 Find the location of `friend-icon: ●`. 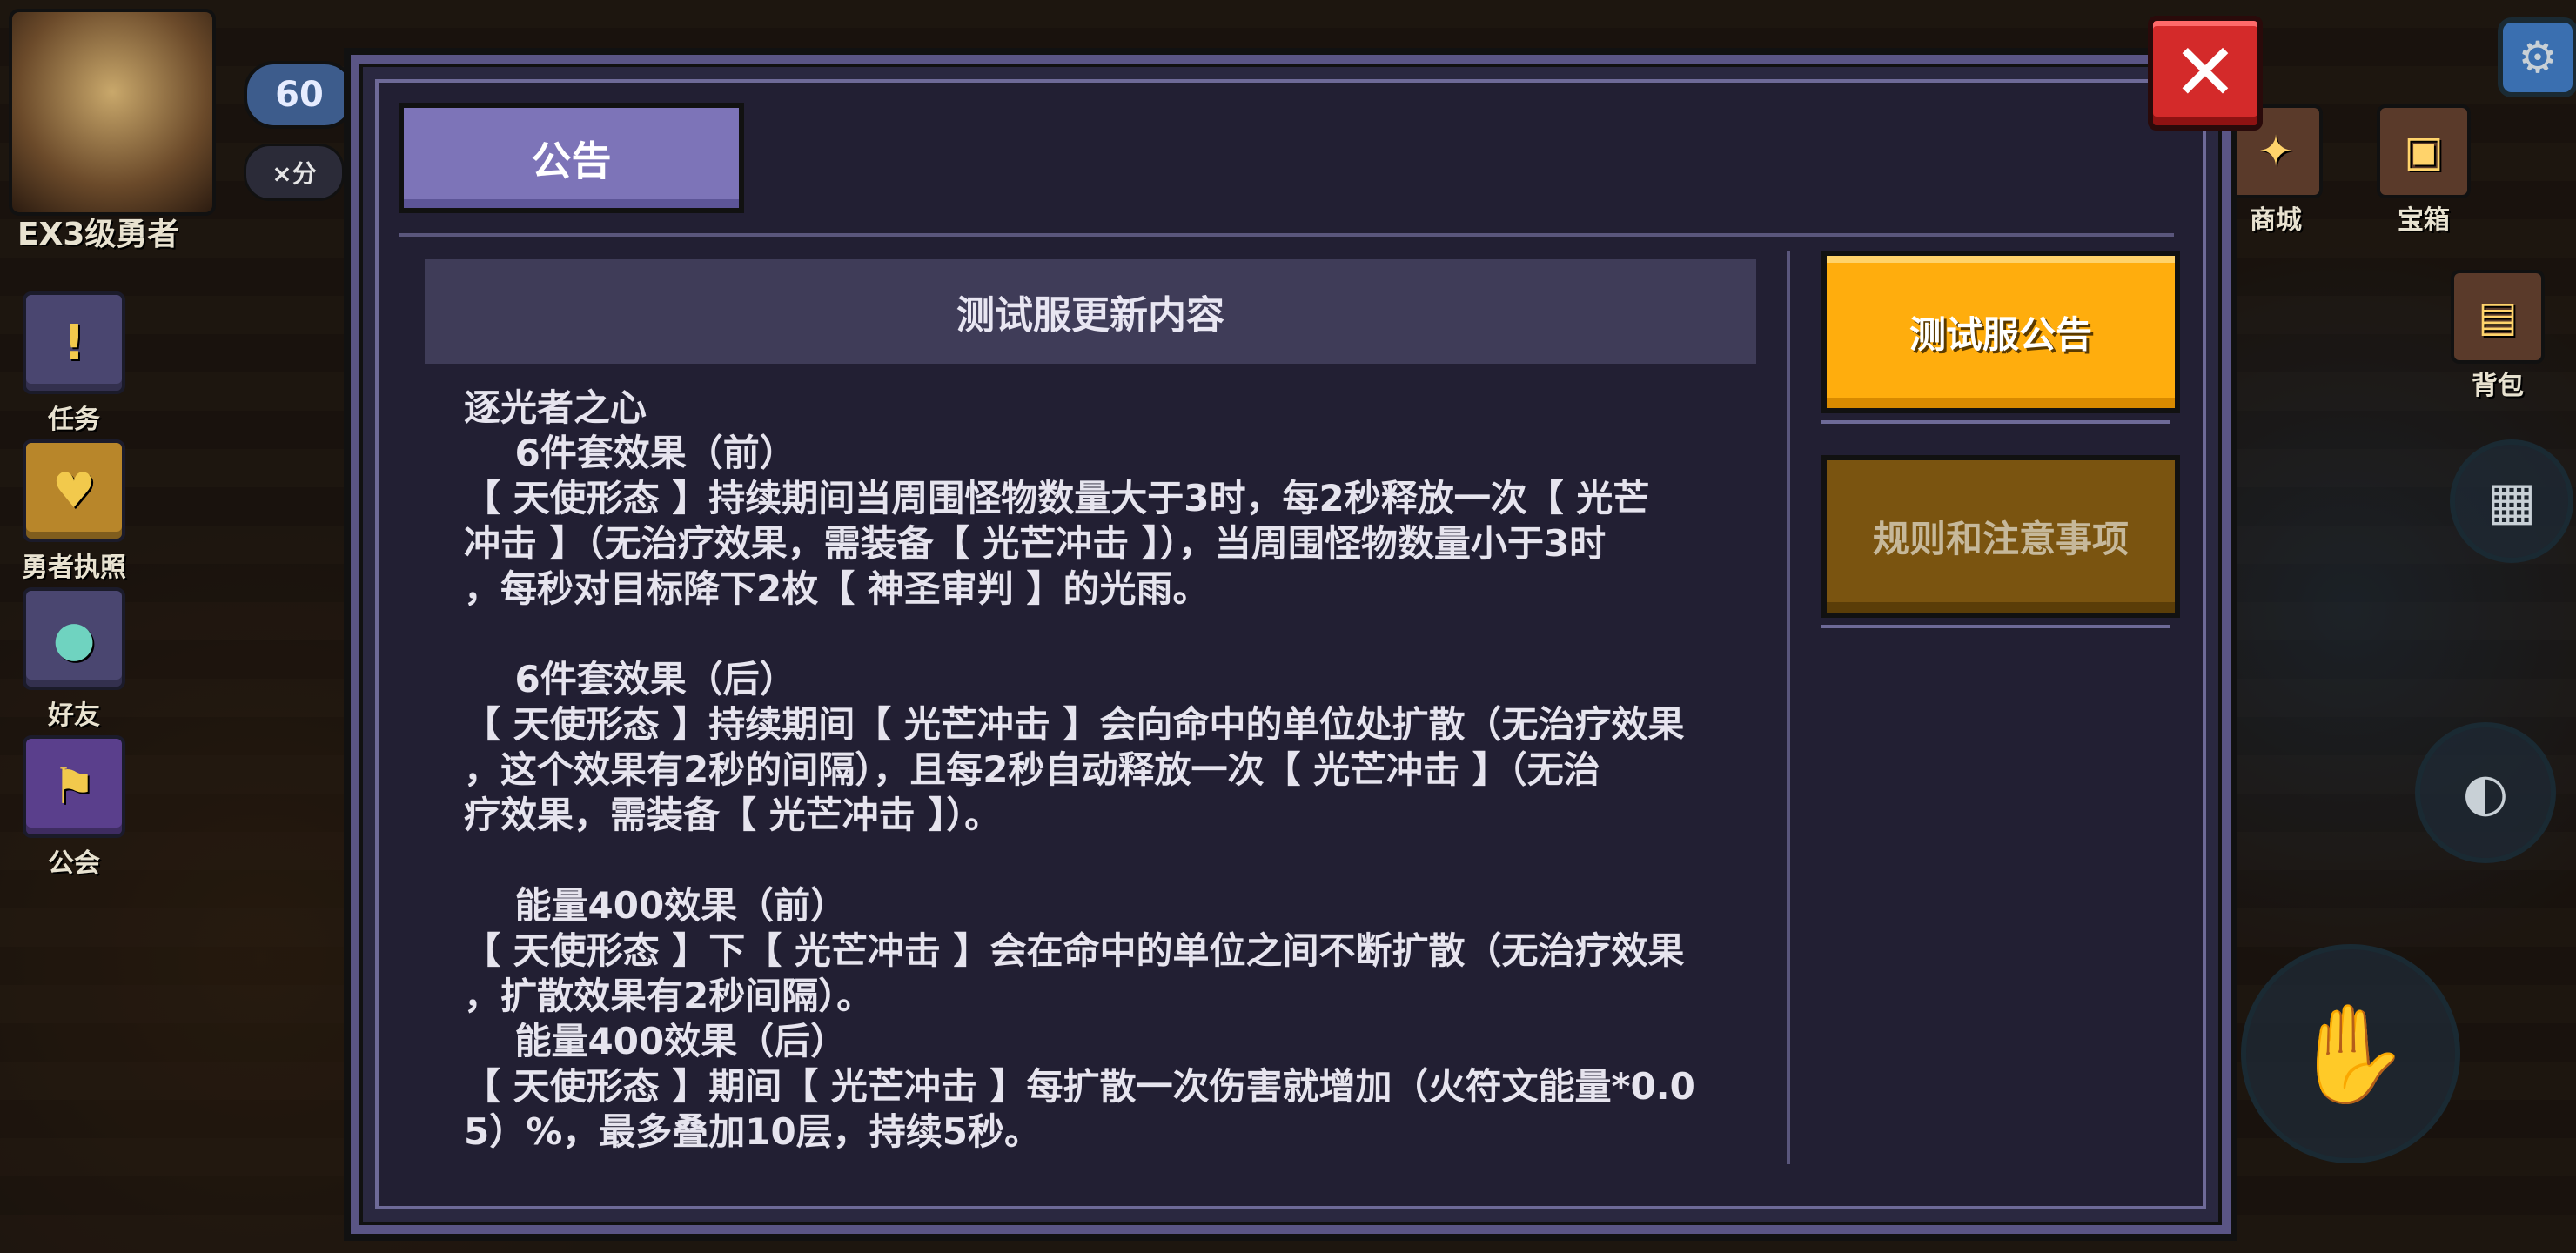

friend-icon: ● is located at coordinates (74, 638).